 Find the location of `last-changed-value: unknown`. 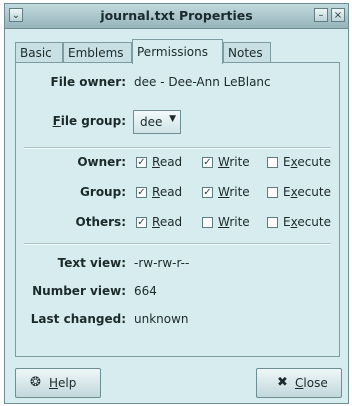

last-changed-value: unknown is located at coordinates (161, 319).